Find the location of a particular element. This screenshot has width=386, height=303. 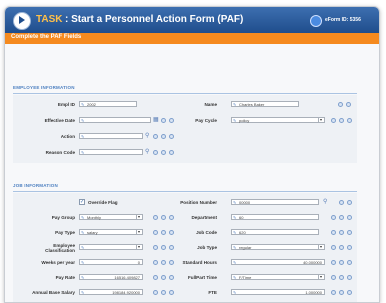

employee-section-title: EMPLOYEE INFORMATION is located at coordinates (44, 87).